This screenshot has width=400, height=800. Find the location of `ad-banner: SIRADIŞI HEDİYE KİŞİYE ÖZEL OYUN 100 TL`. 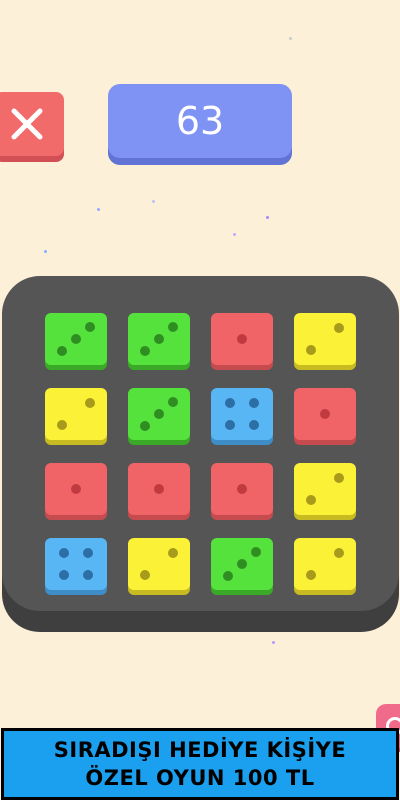

ad-banner: SIRADIŞI HEDİYE KİŞİYE ÖZEL OYUN 100 TL is located at coordinates (200, 764).